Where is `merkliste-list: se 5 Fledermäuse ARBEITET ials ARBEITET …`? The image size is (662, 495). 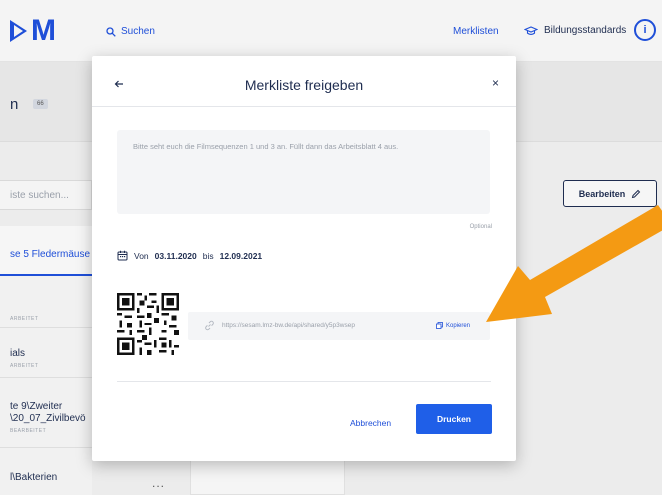 merkliste-list: se 5 Fledermäuse ARBEITET ials ARBEITET … is located at coordinates (46, 360).